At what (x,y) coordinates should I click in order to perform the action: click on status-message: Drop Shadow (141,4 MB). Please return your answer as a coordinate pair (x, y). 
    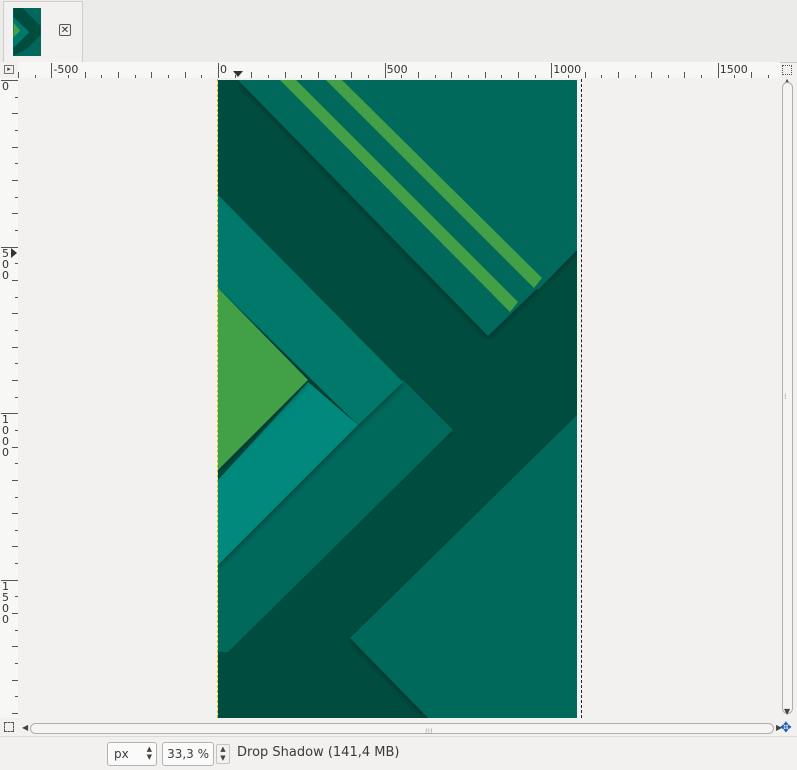
    Looking at the image, I should click on (318, 752).